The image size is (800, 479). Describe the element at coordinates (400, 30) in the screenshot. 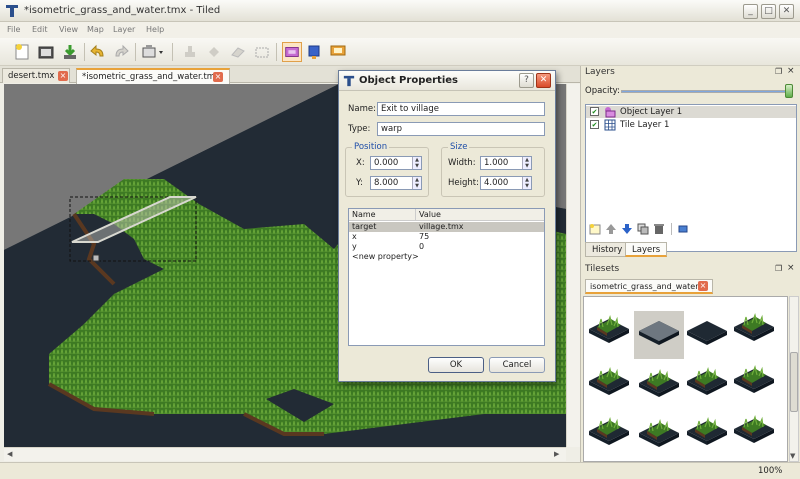

I see `menu-bar: File Edit View Map Layer Help` at that location.